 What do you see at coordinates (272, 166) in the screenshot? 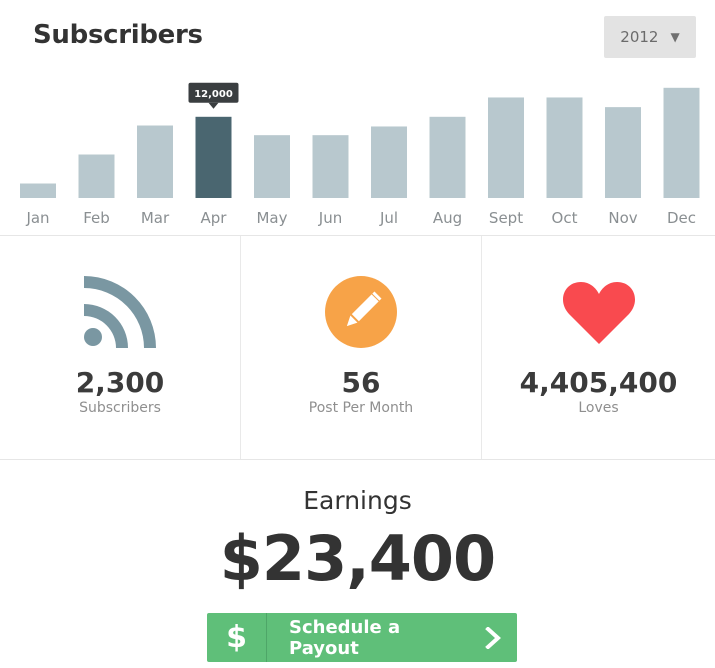
I see `chart-bar-may` at bounding box center [272, 166].